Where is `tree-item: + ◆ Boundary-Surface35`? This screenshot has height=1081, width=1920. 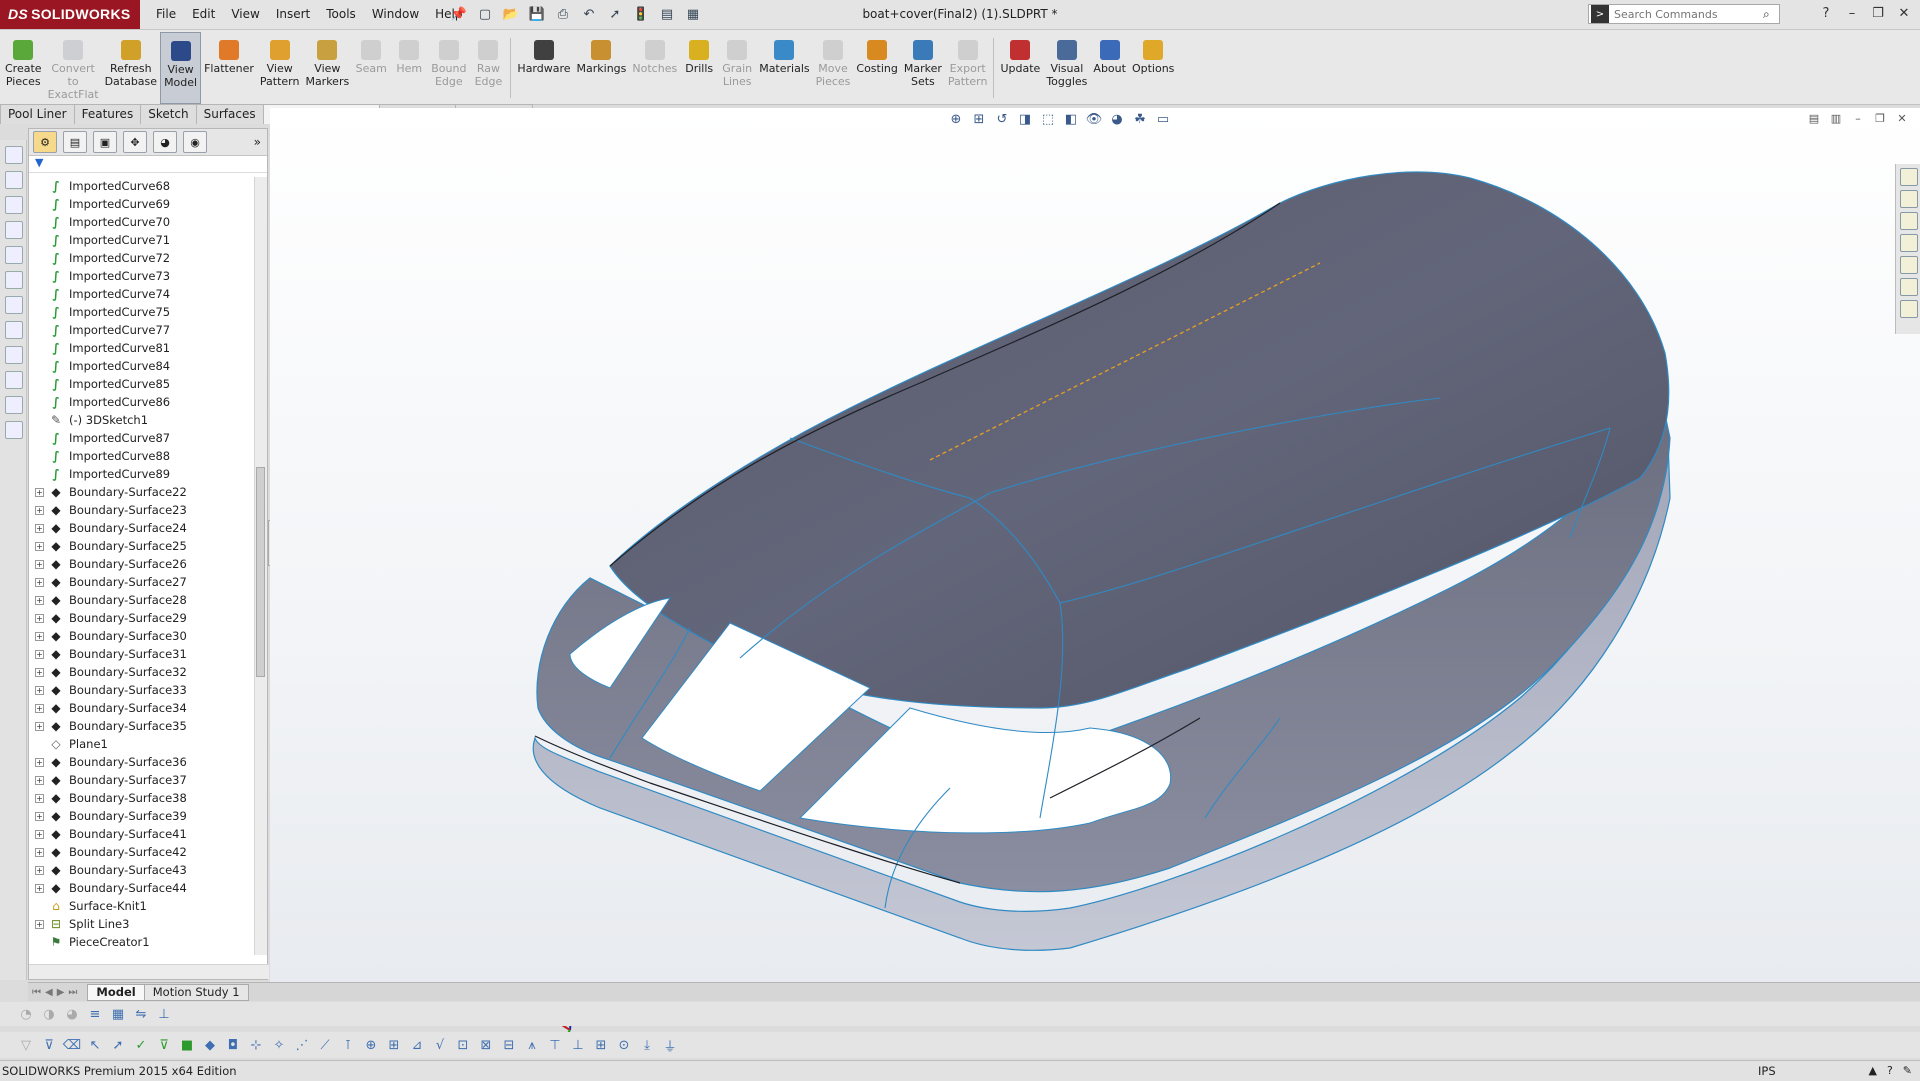 tree-item: + ◆ Boundary-Surface35 is located at coordinates (142, 726).